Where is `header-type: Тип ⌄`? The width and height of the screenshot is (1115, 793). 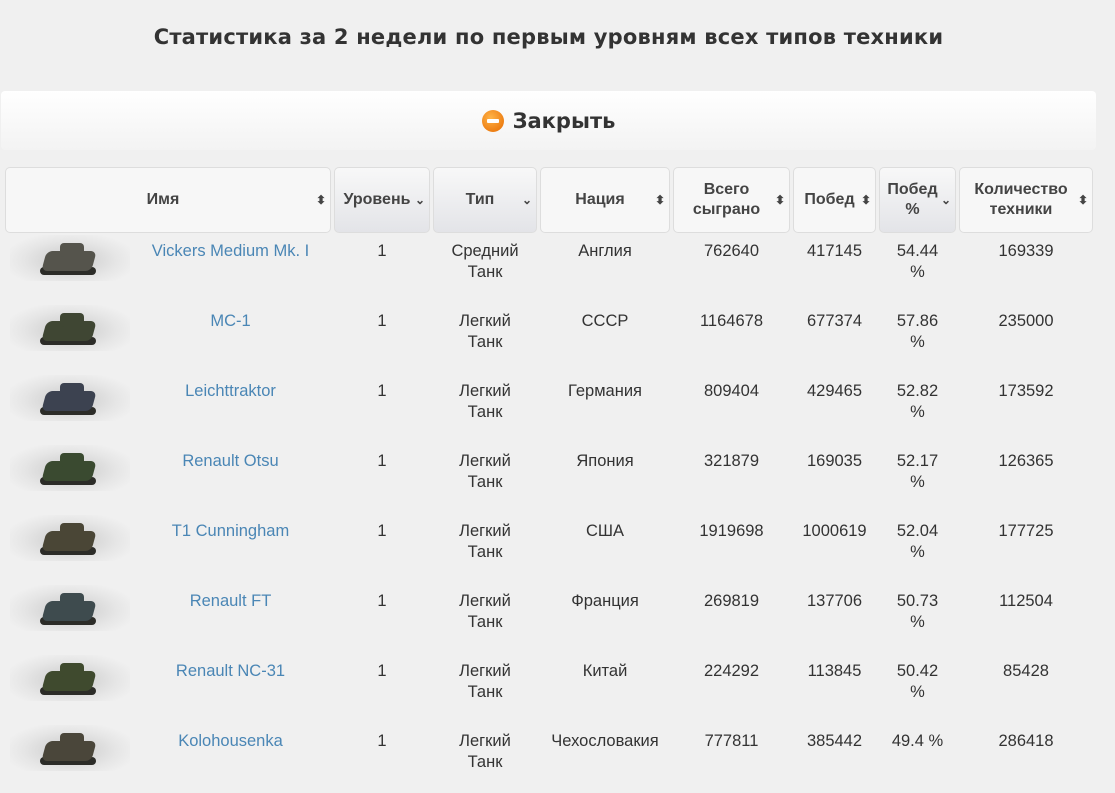 header-type: Тип ⌄ is located at coordinates (485, 200).